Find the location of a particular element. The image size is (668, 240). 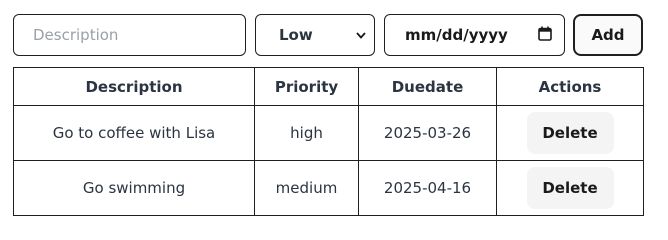

header-actions: Actions is located at coordinates (570, 86).